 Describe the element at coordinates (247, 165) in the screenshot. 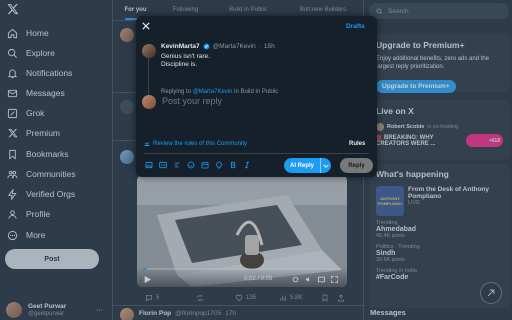

I see `italic-icon` at that location.